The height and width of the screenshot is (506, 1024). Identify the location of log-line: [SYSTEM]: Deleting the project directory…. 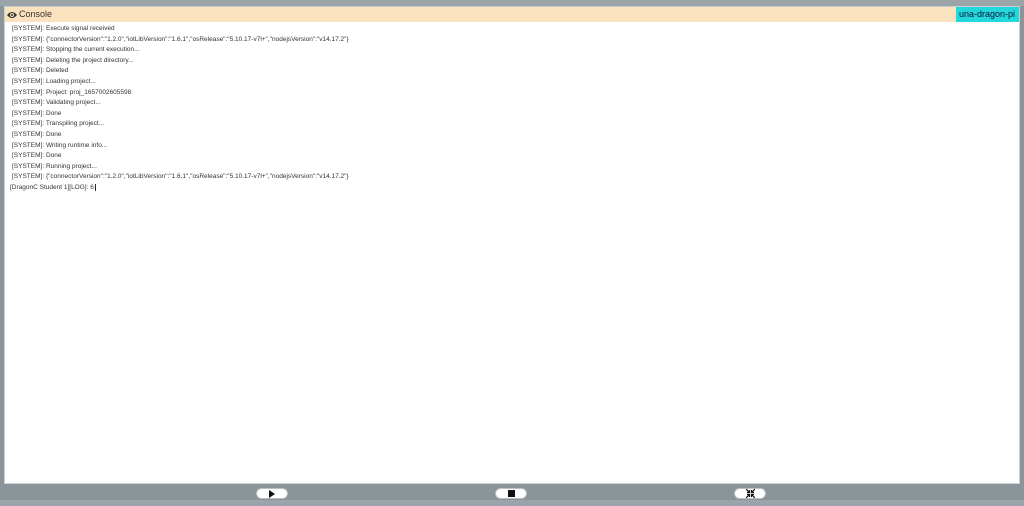
(73, 60).